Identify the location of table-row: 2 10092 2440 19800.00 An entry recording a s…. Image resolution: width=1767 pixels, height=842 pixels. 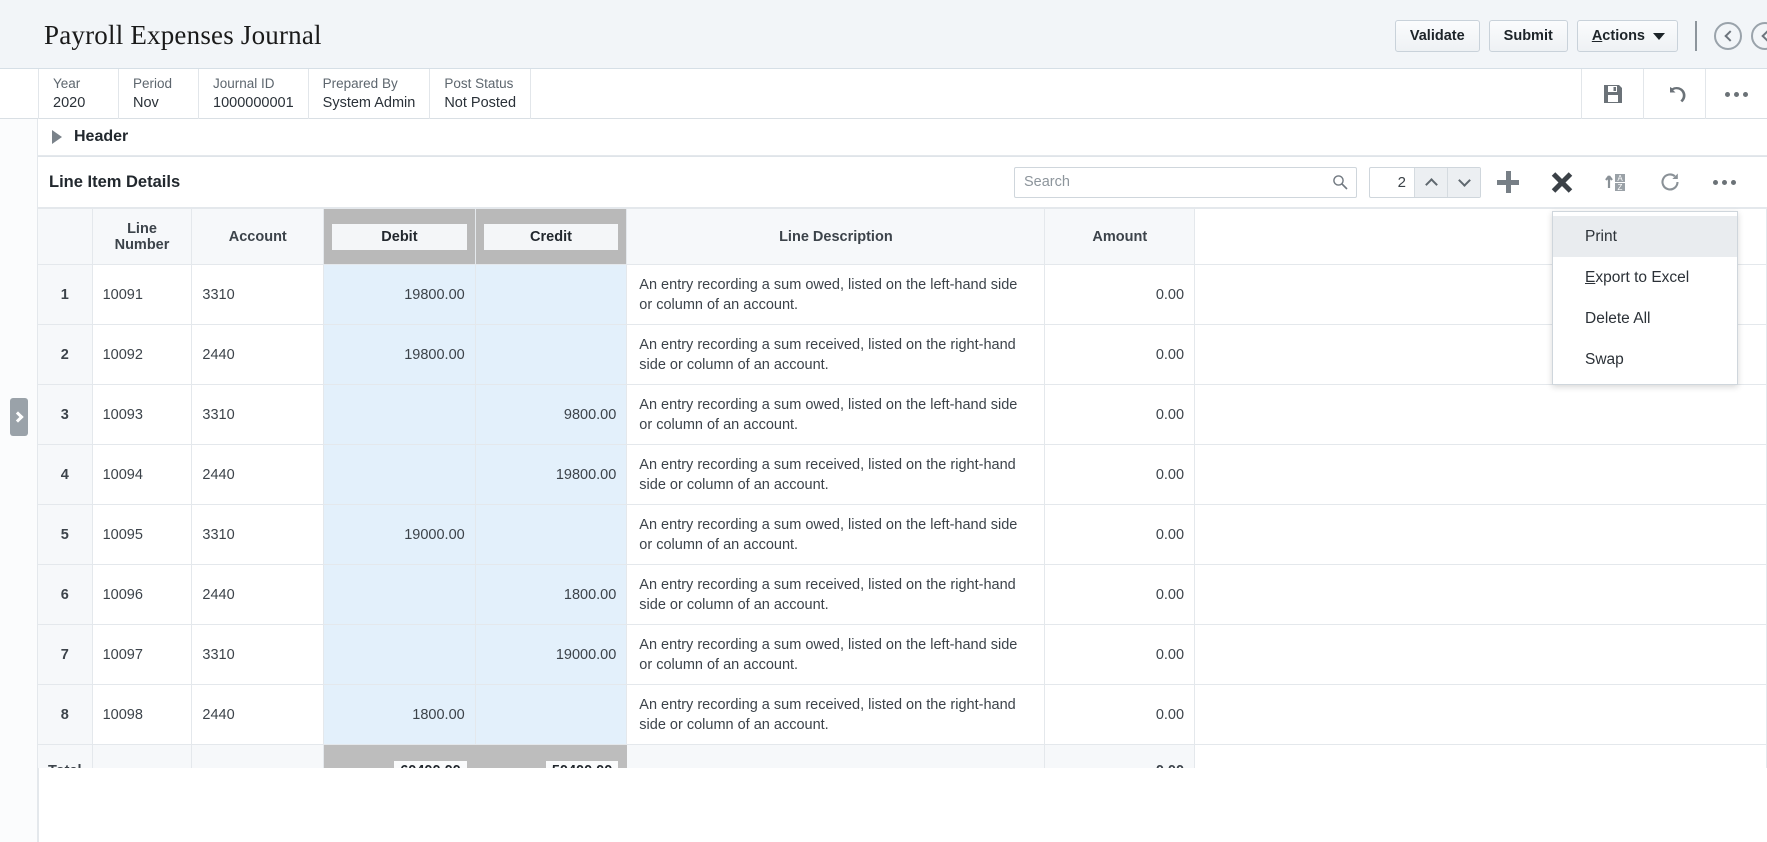
(902, 354).